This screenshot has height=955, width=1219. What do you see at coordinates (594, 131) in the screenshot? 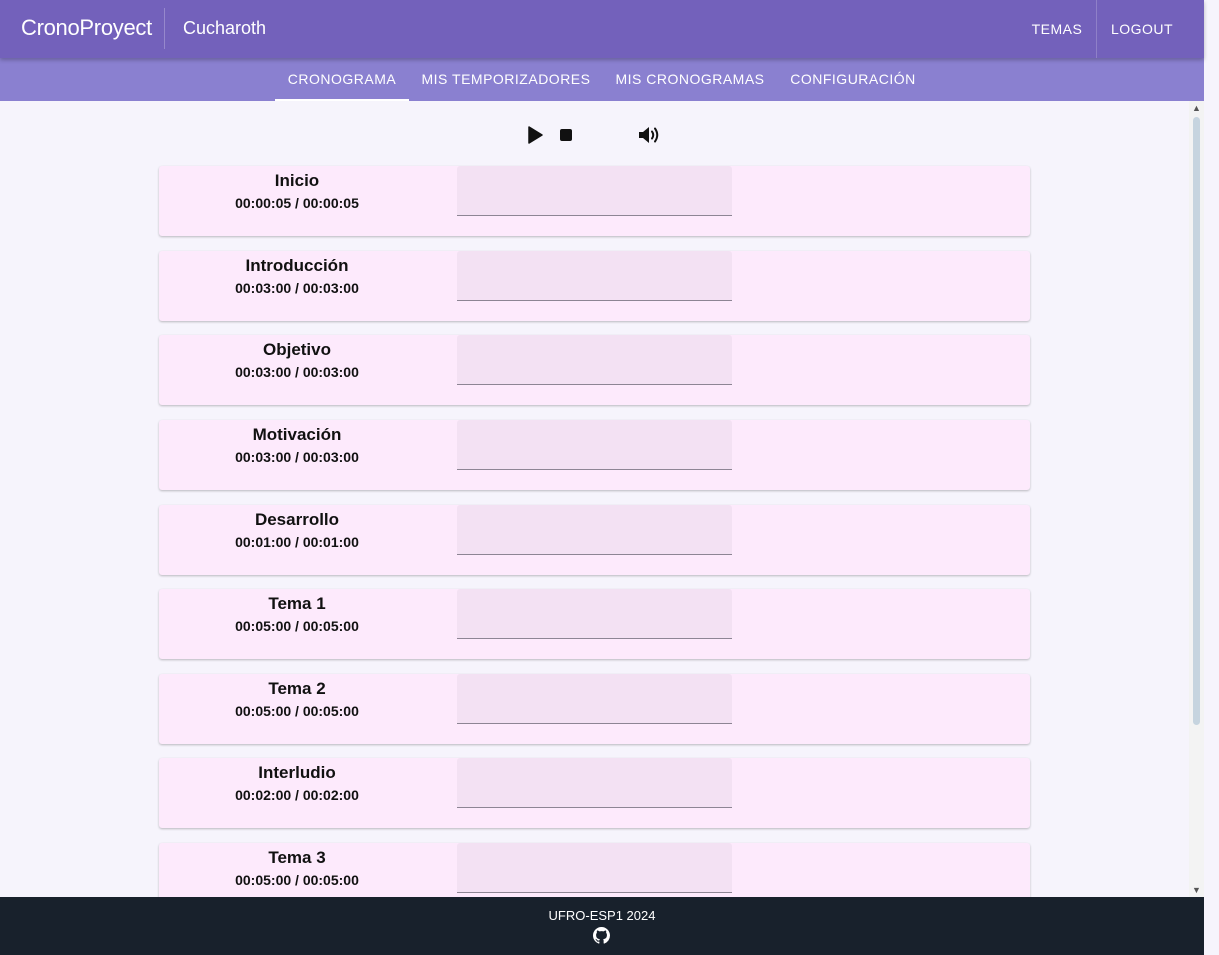
I see `playback-controls` at bounding box center [594, 131].